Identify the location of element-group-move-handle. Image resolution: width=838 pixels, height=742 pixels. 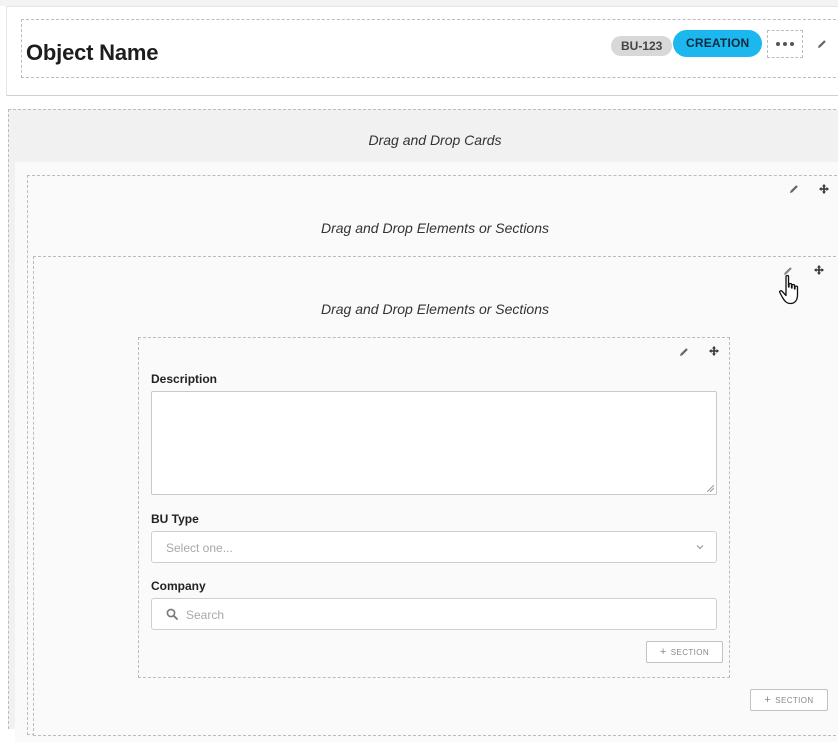
(714, 350).